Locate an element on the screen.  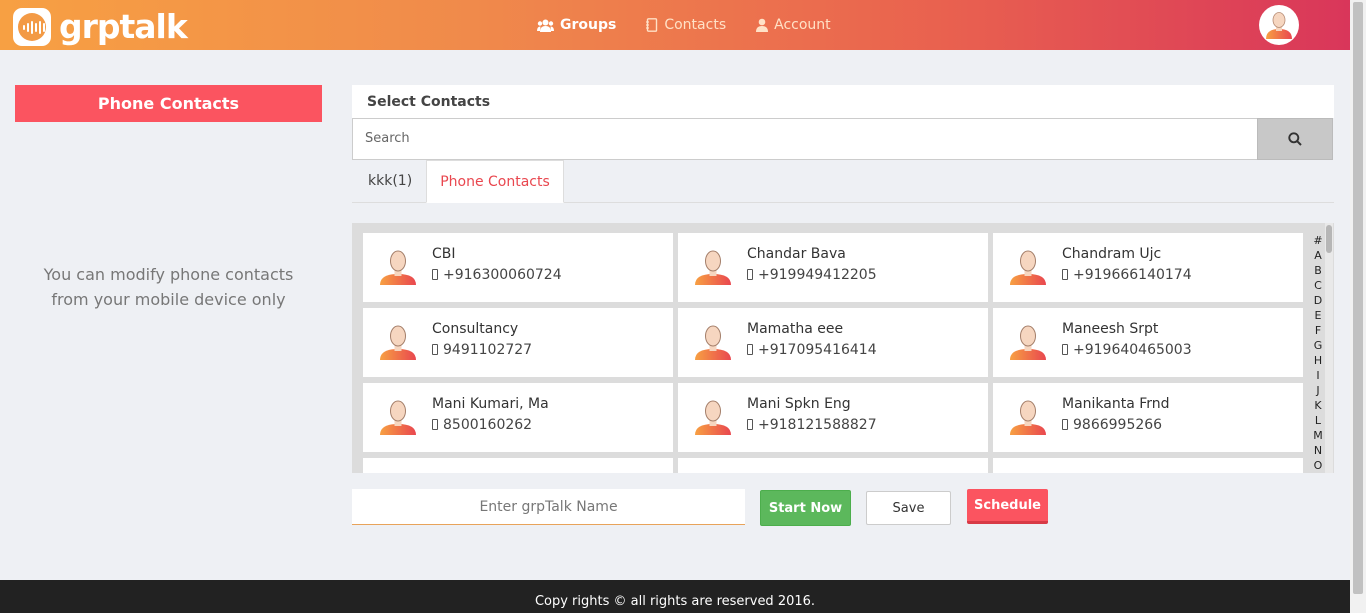
nav-contacts: Contacts is located at coordinates (686, 25).